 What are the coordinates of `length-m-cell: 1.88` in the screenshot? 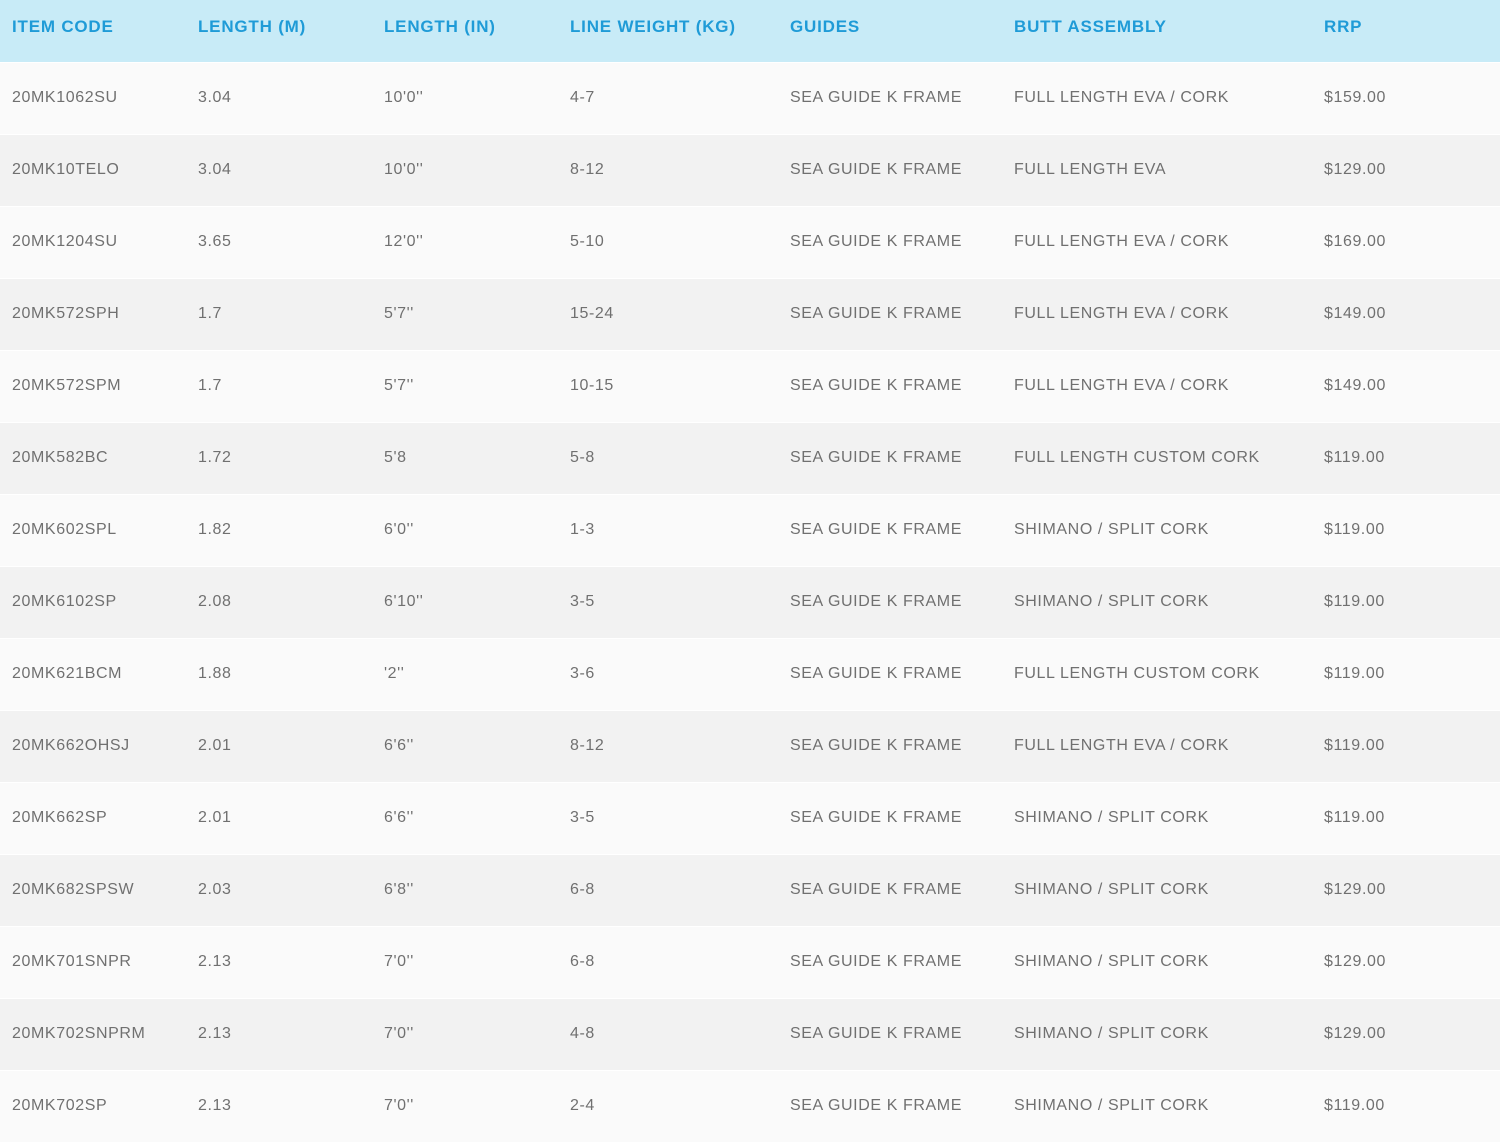 It's located at (279, 673).